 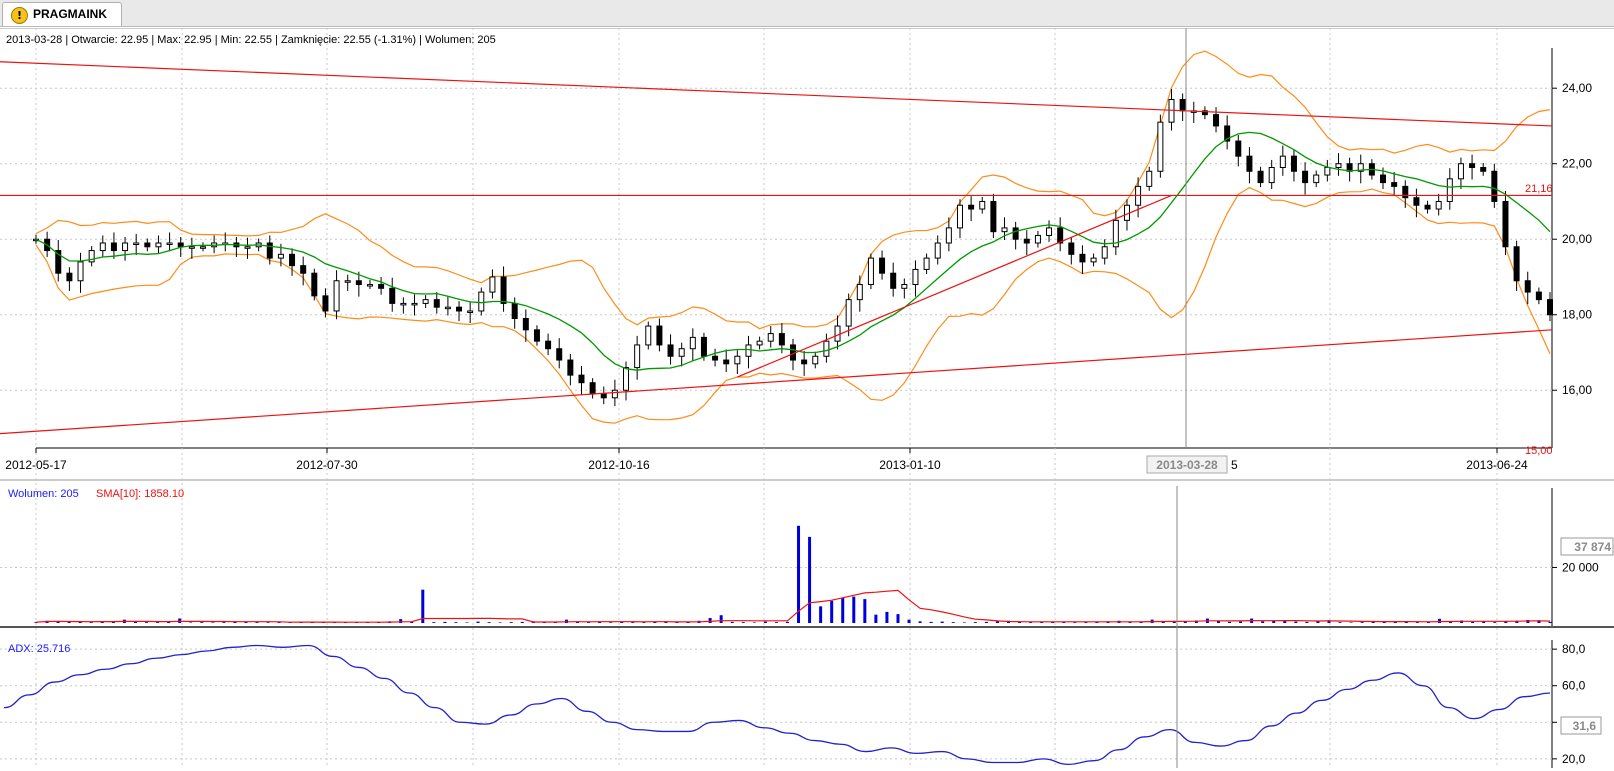 I want to click on volume-tick-label: 20 000, so click(x=1580, y=567).